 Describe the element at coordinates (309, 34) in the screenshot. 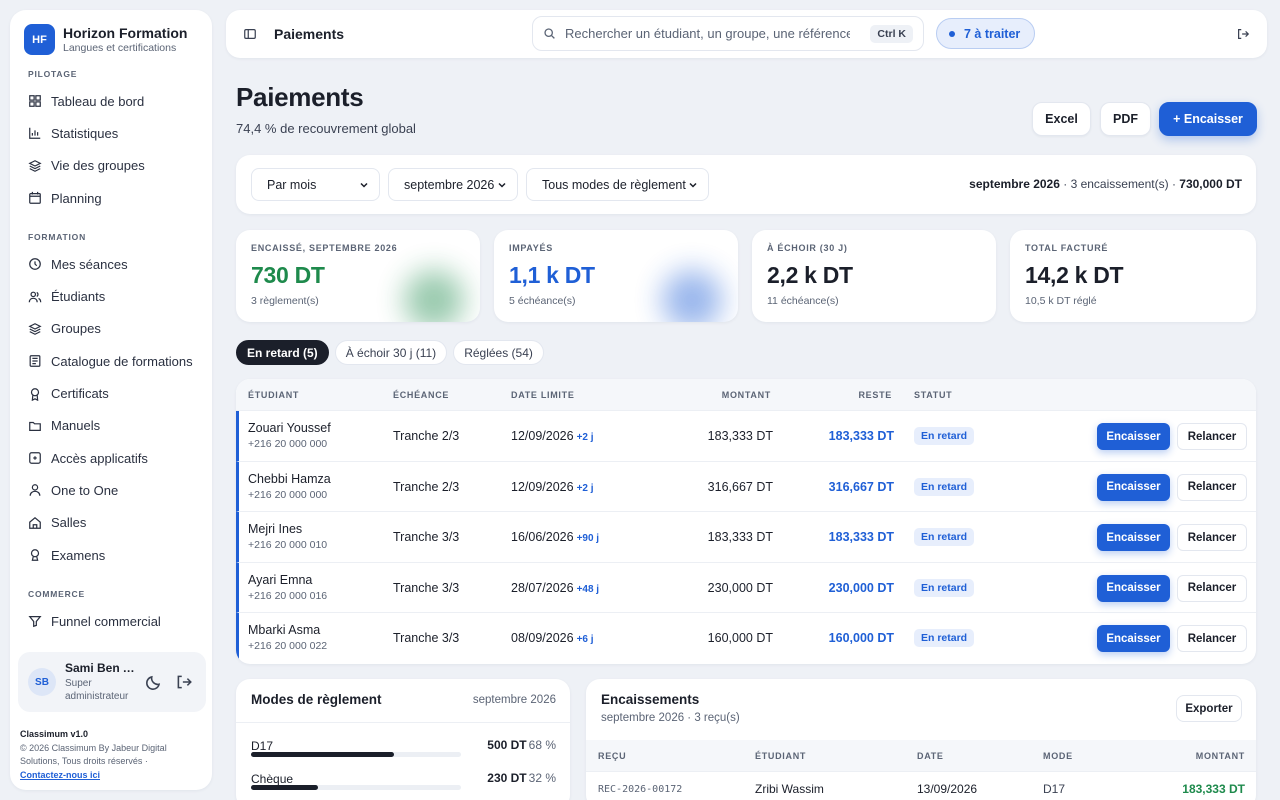

I see `topbar-title: Paiements` at that location.